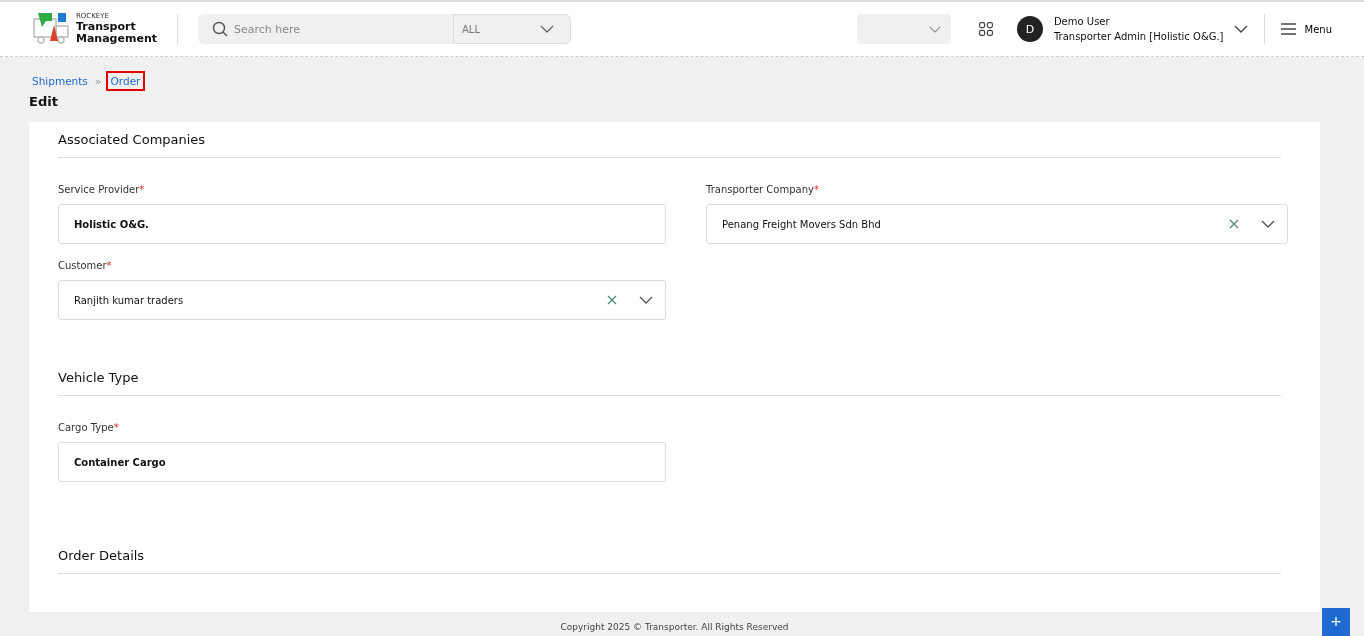  What do you see at coordinates (125, 81) in the screenshot?
I see `breadcrumb-link: Order` at bounding box center [125, 81].